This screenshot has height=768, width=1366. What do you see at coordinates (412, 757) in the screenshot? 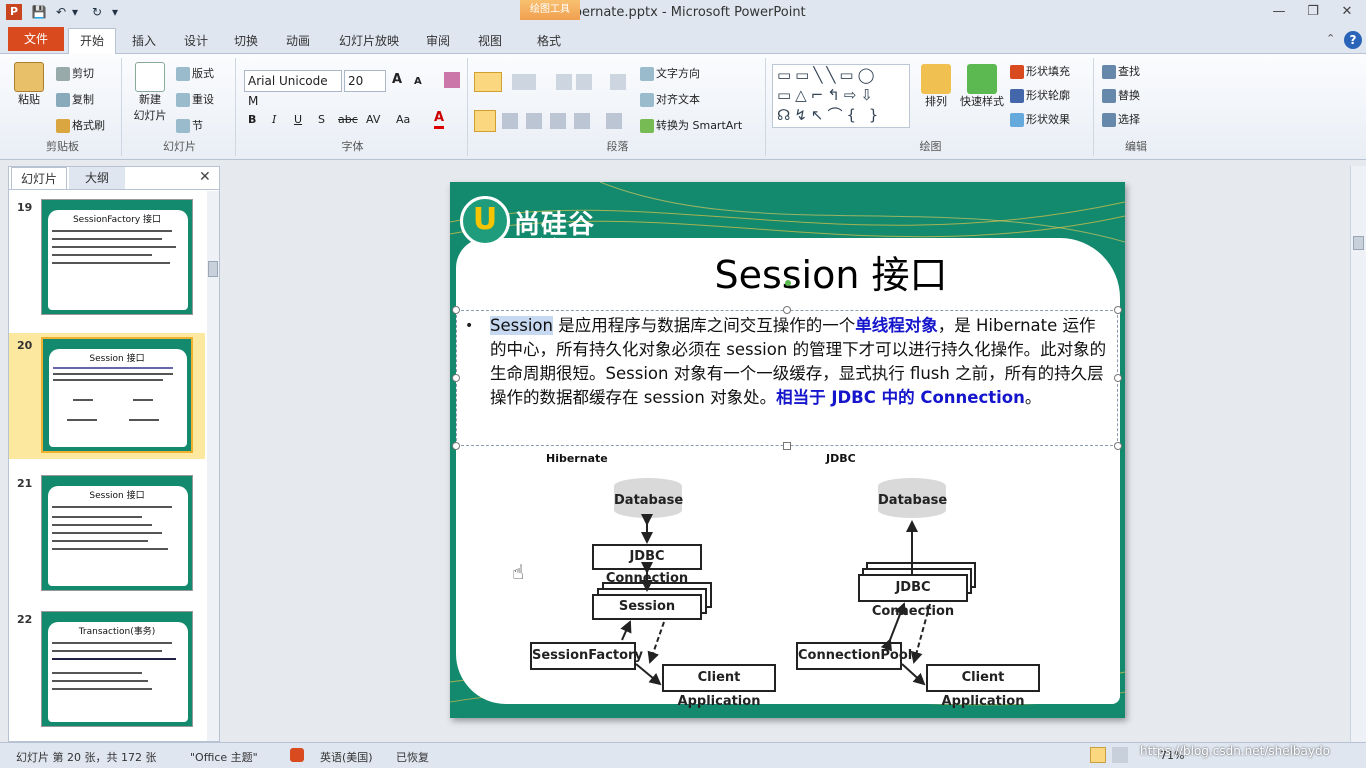
I see `recovered-status: 已恢复` at bounding box center [412, 757].